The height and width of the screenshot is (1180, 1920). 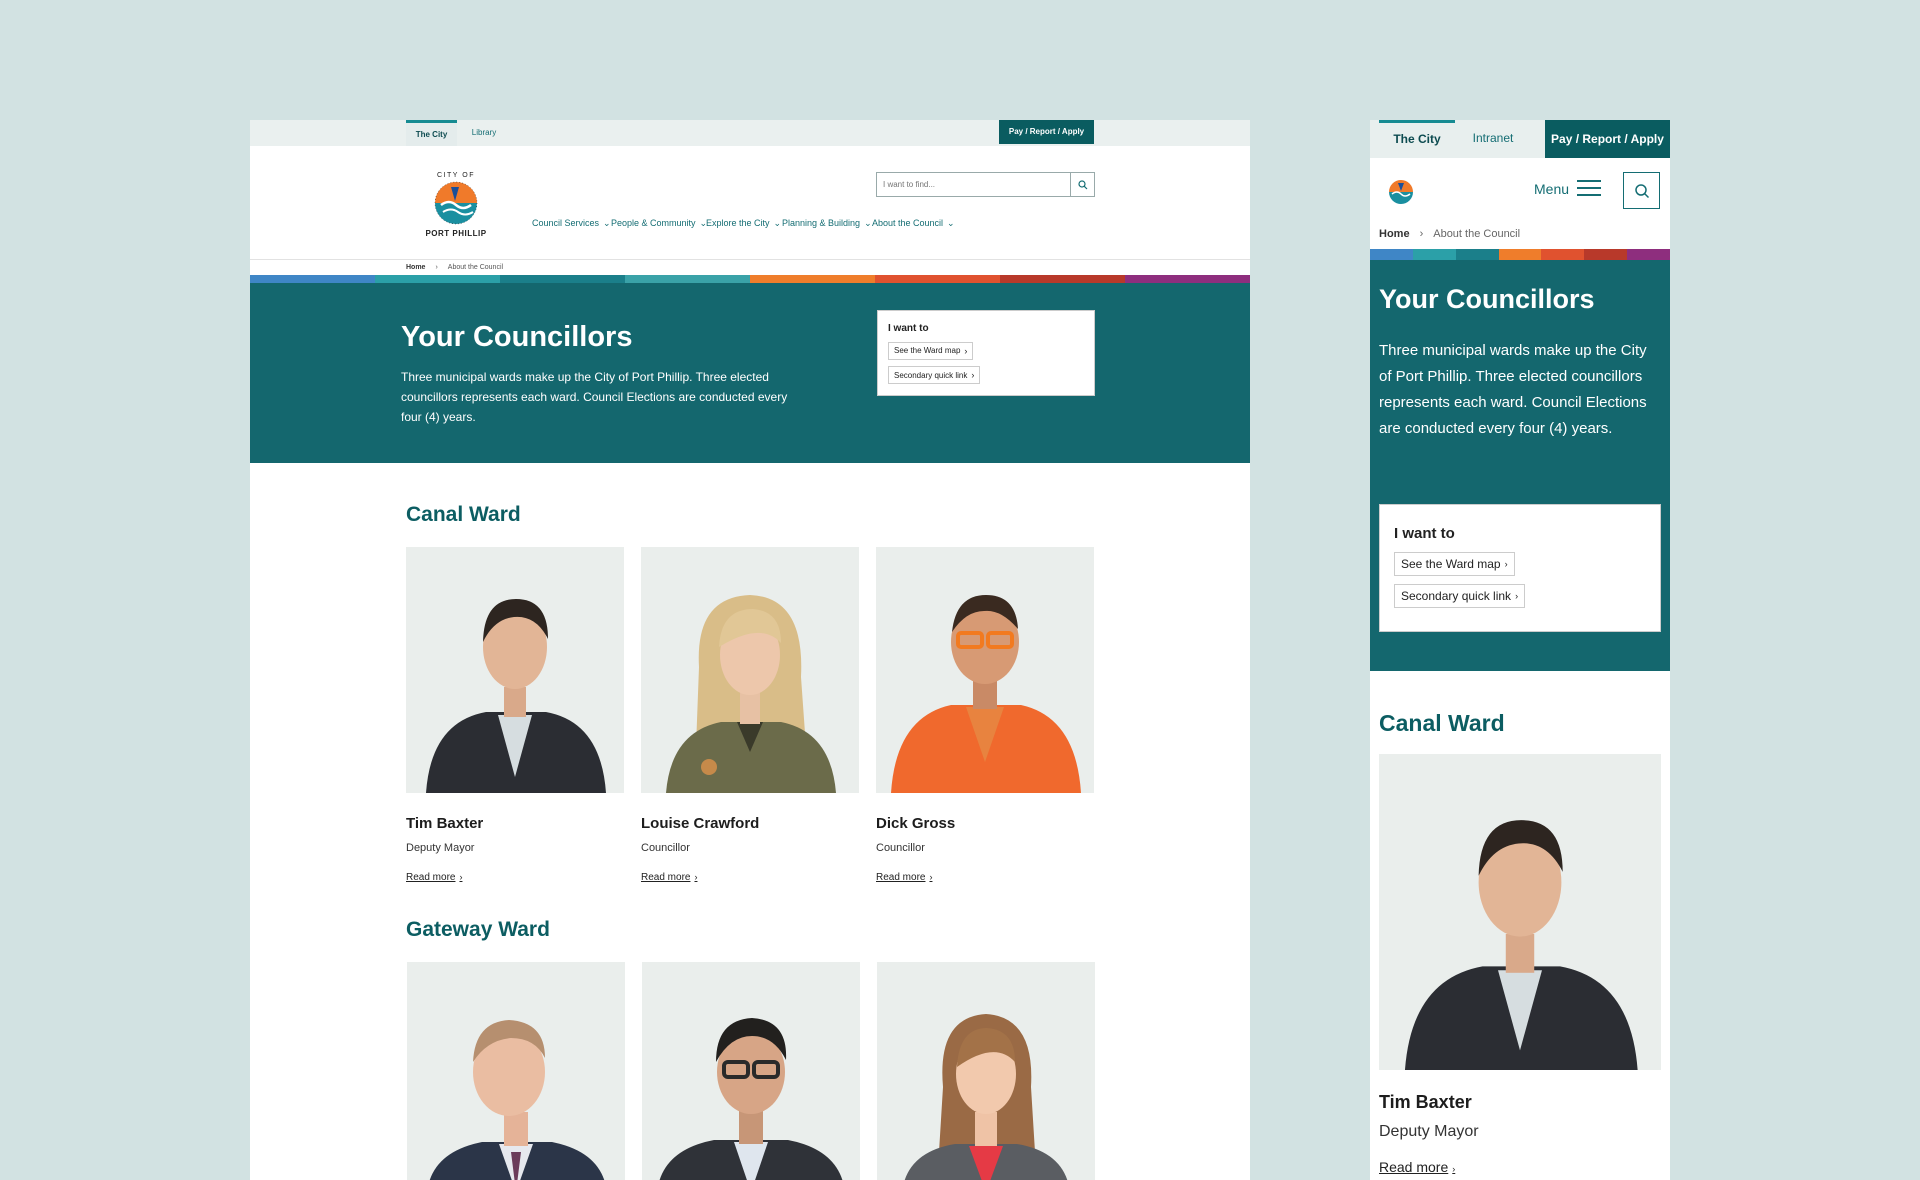 I want to click on nav-about-the-council: About the Council ⌄, so click(x=913, y=223).